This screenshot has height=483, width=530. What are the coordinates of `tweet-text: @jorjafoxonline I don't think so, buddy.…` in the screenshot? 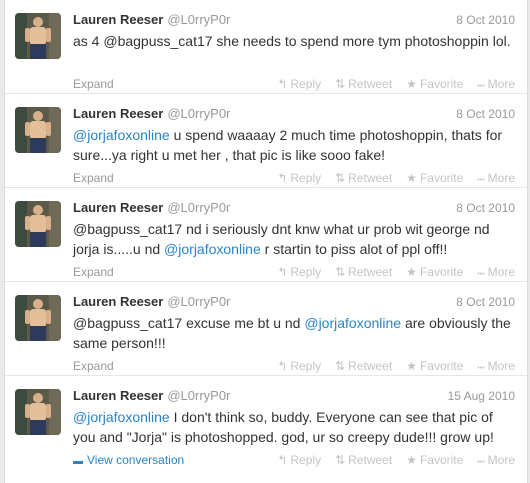 It's located at (294, 427).